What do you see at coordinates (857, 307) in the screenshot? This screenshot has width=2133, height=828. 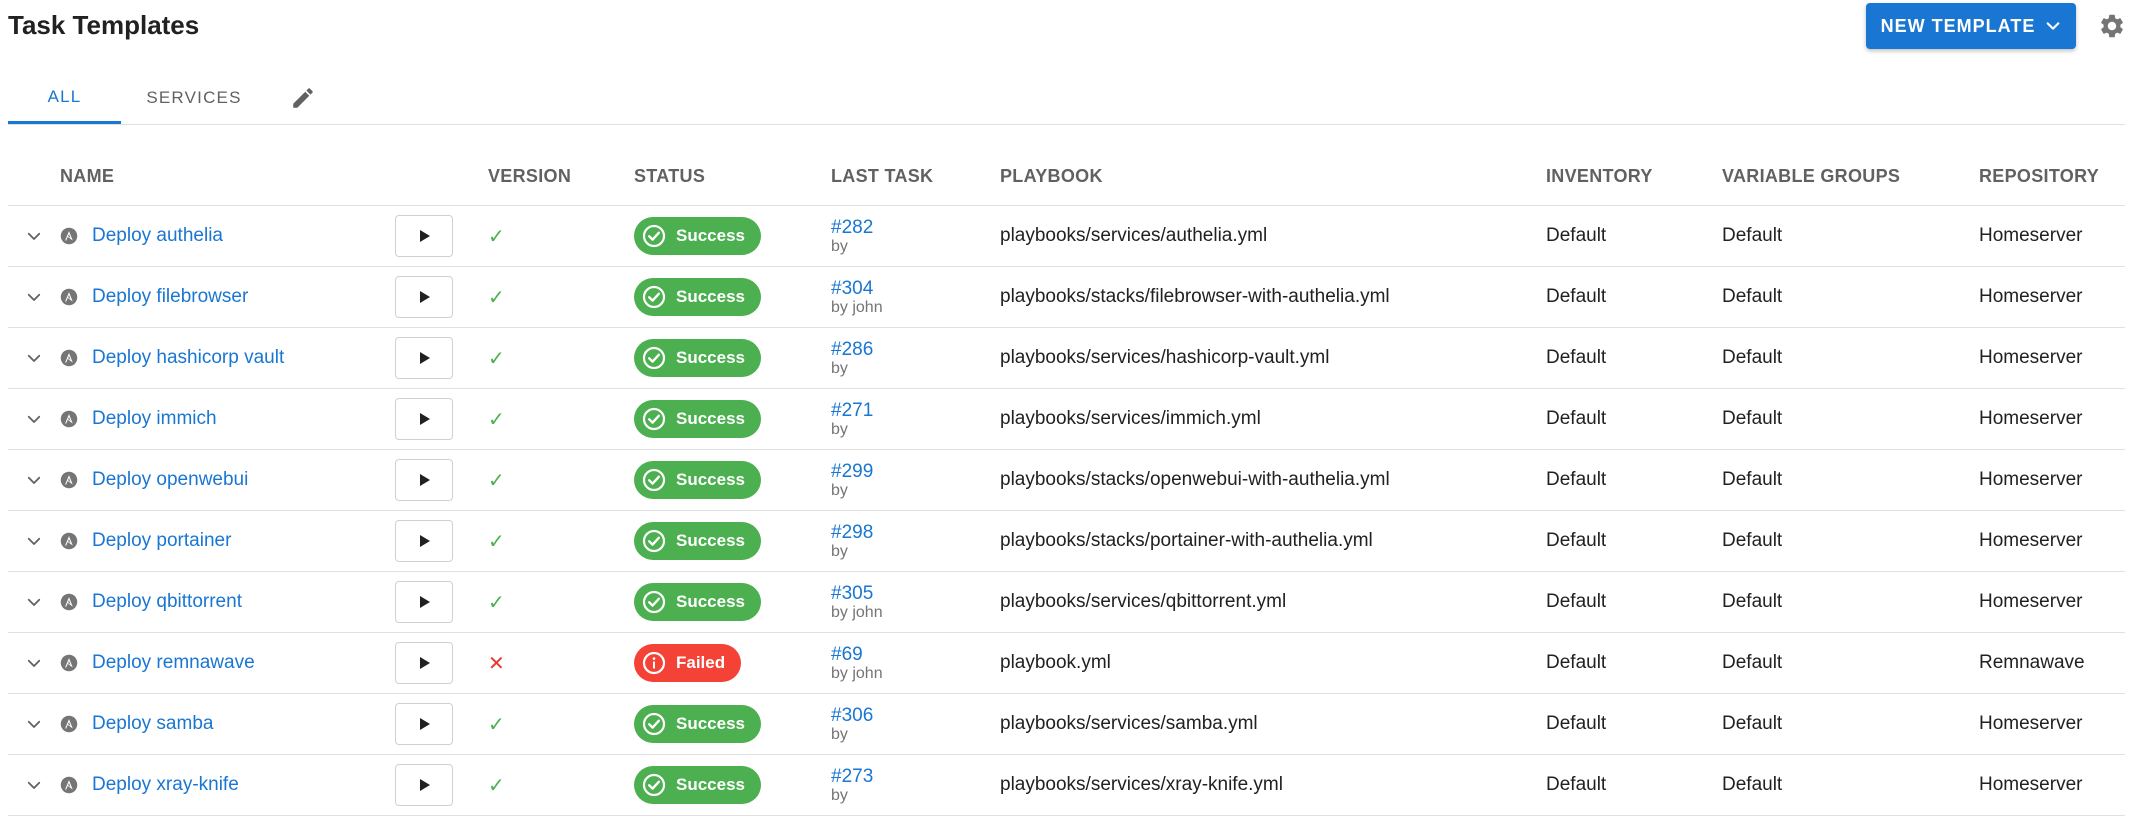 I see `last-task-author: by john` at bounding box center [857, 307].